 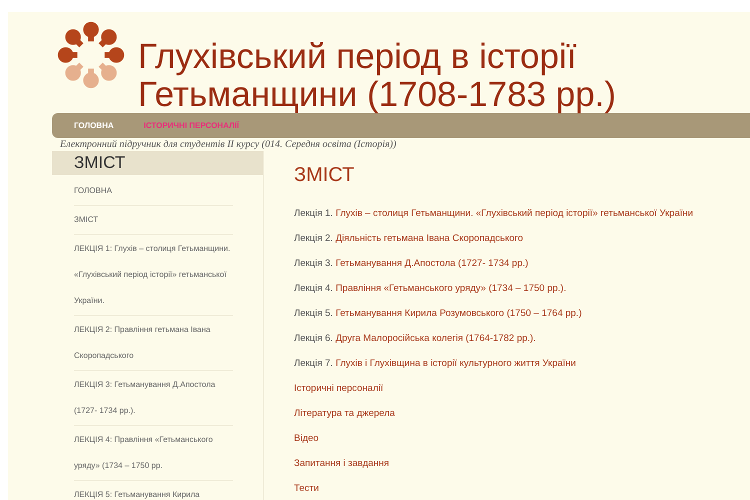 I want to click on site-subtitle: Електронний підручник для студентів ІІ курсу (014. Середня освіта (Історія)), so click(x=229, y=145).